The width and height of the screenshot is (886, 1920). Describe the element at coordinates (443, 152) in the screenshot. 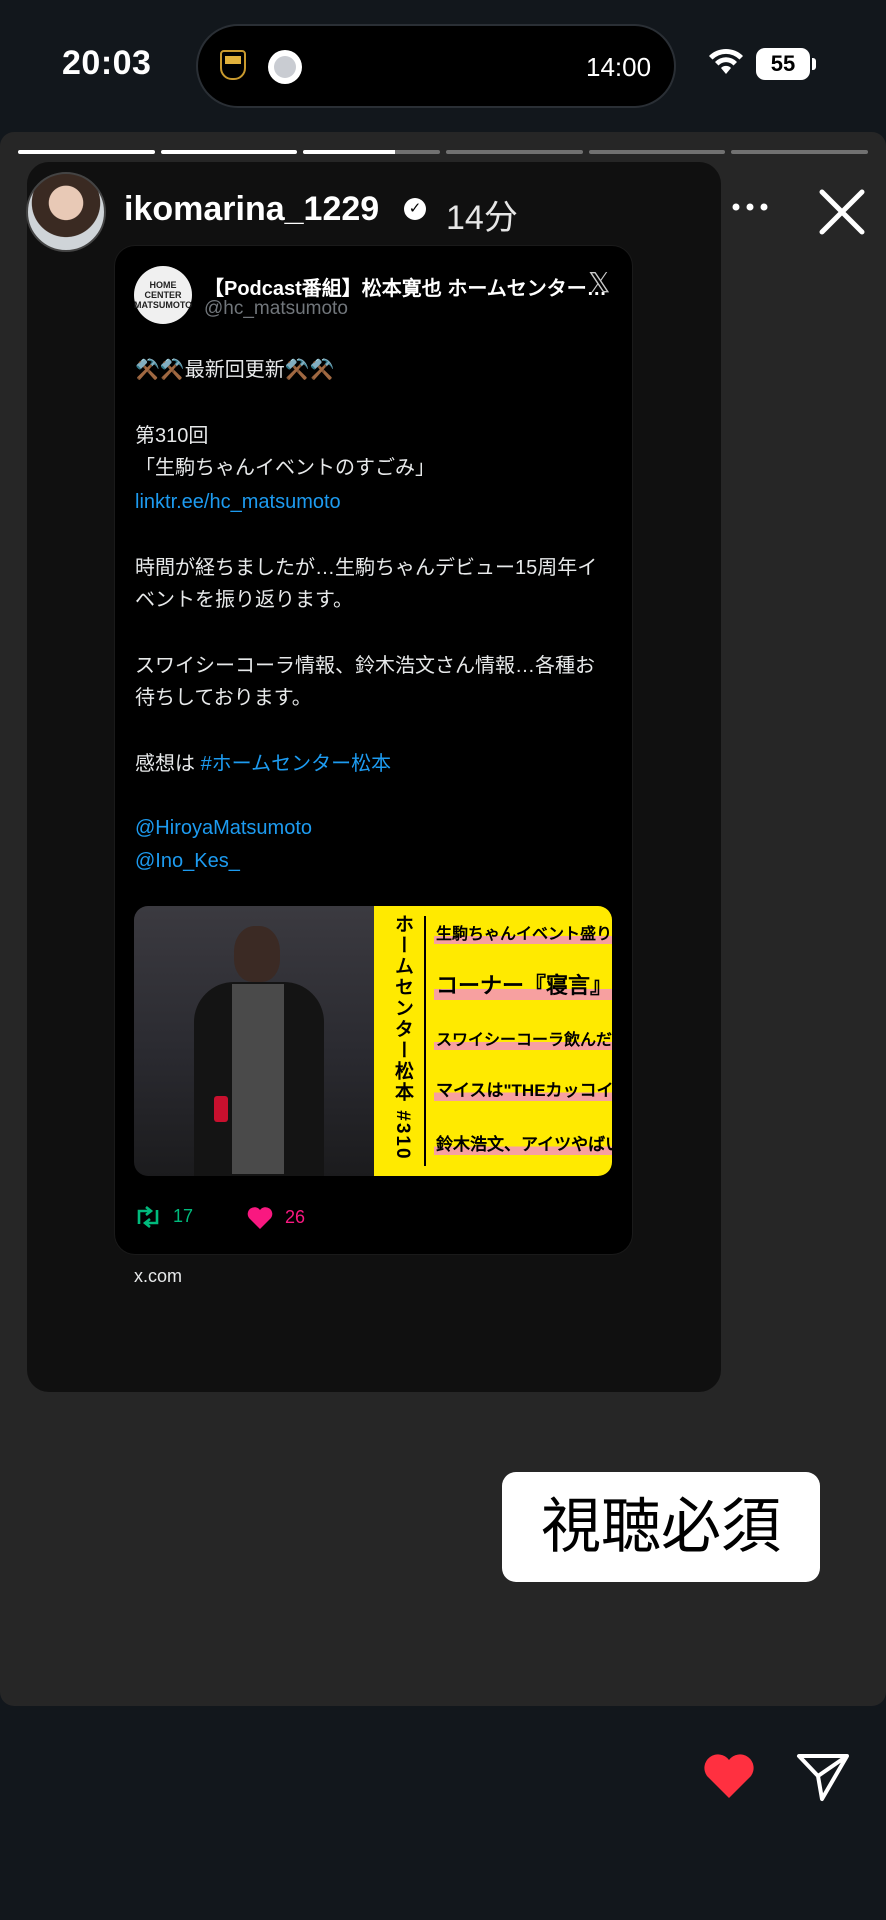

I see `story-progress-bar` at that location.